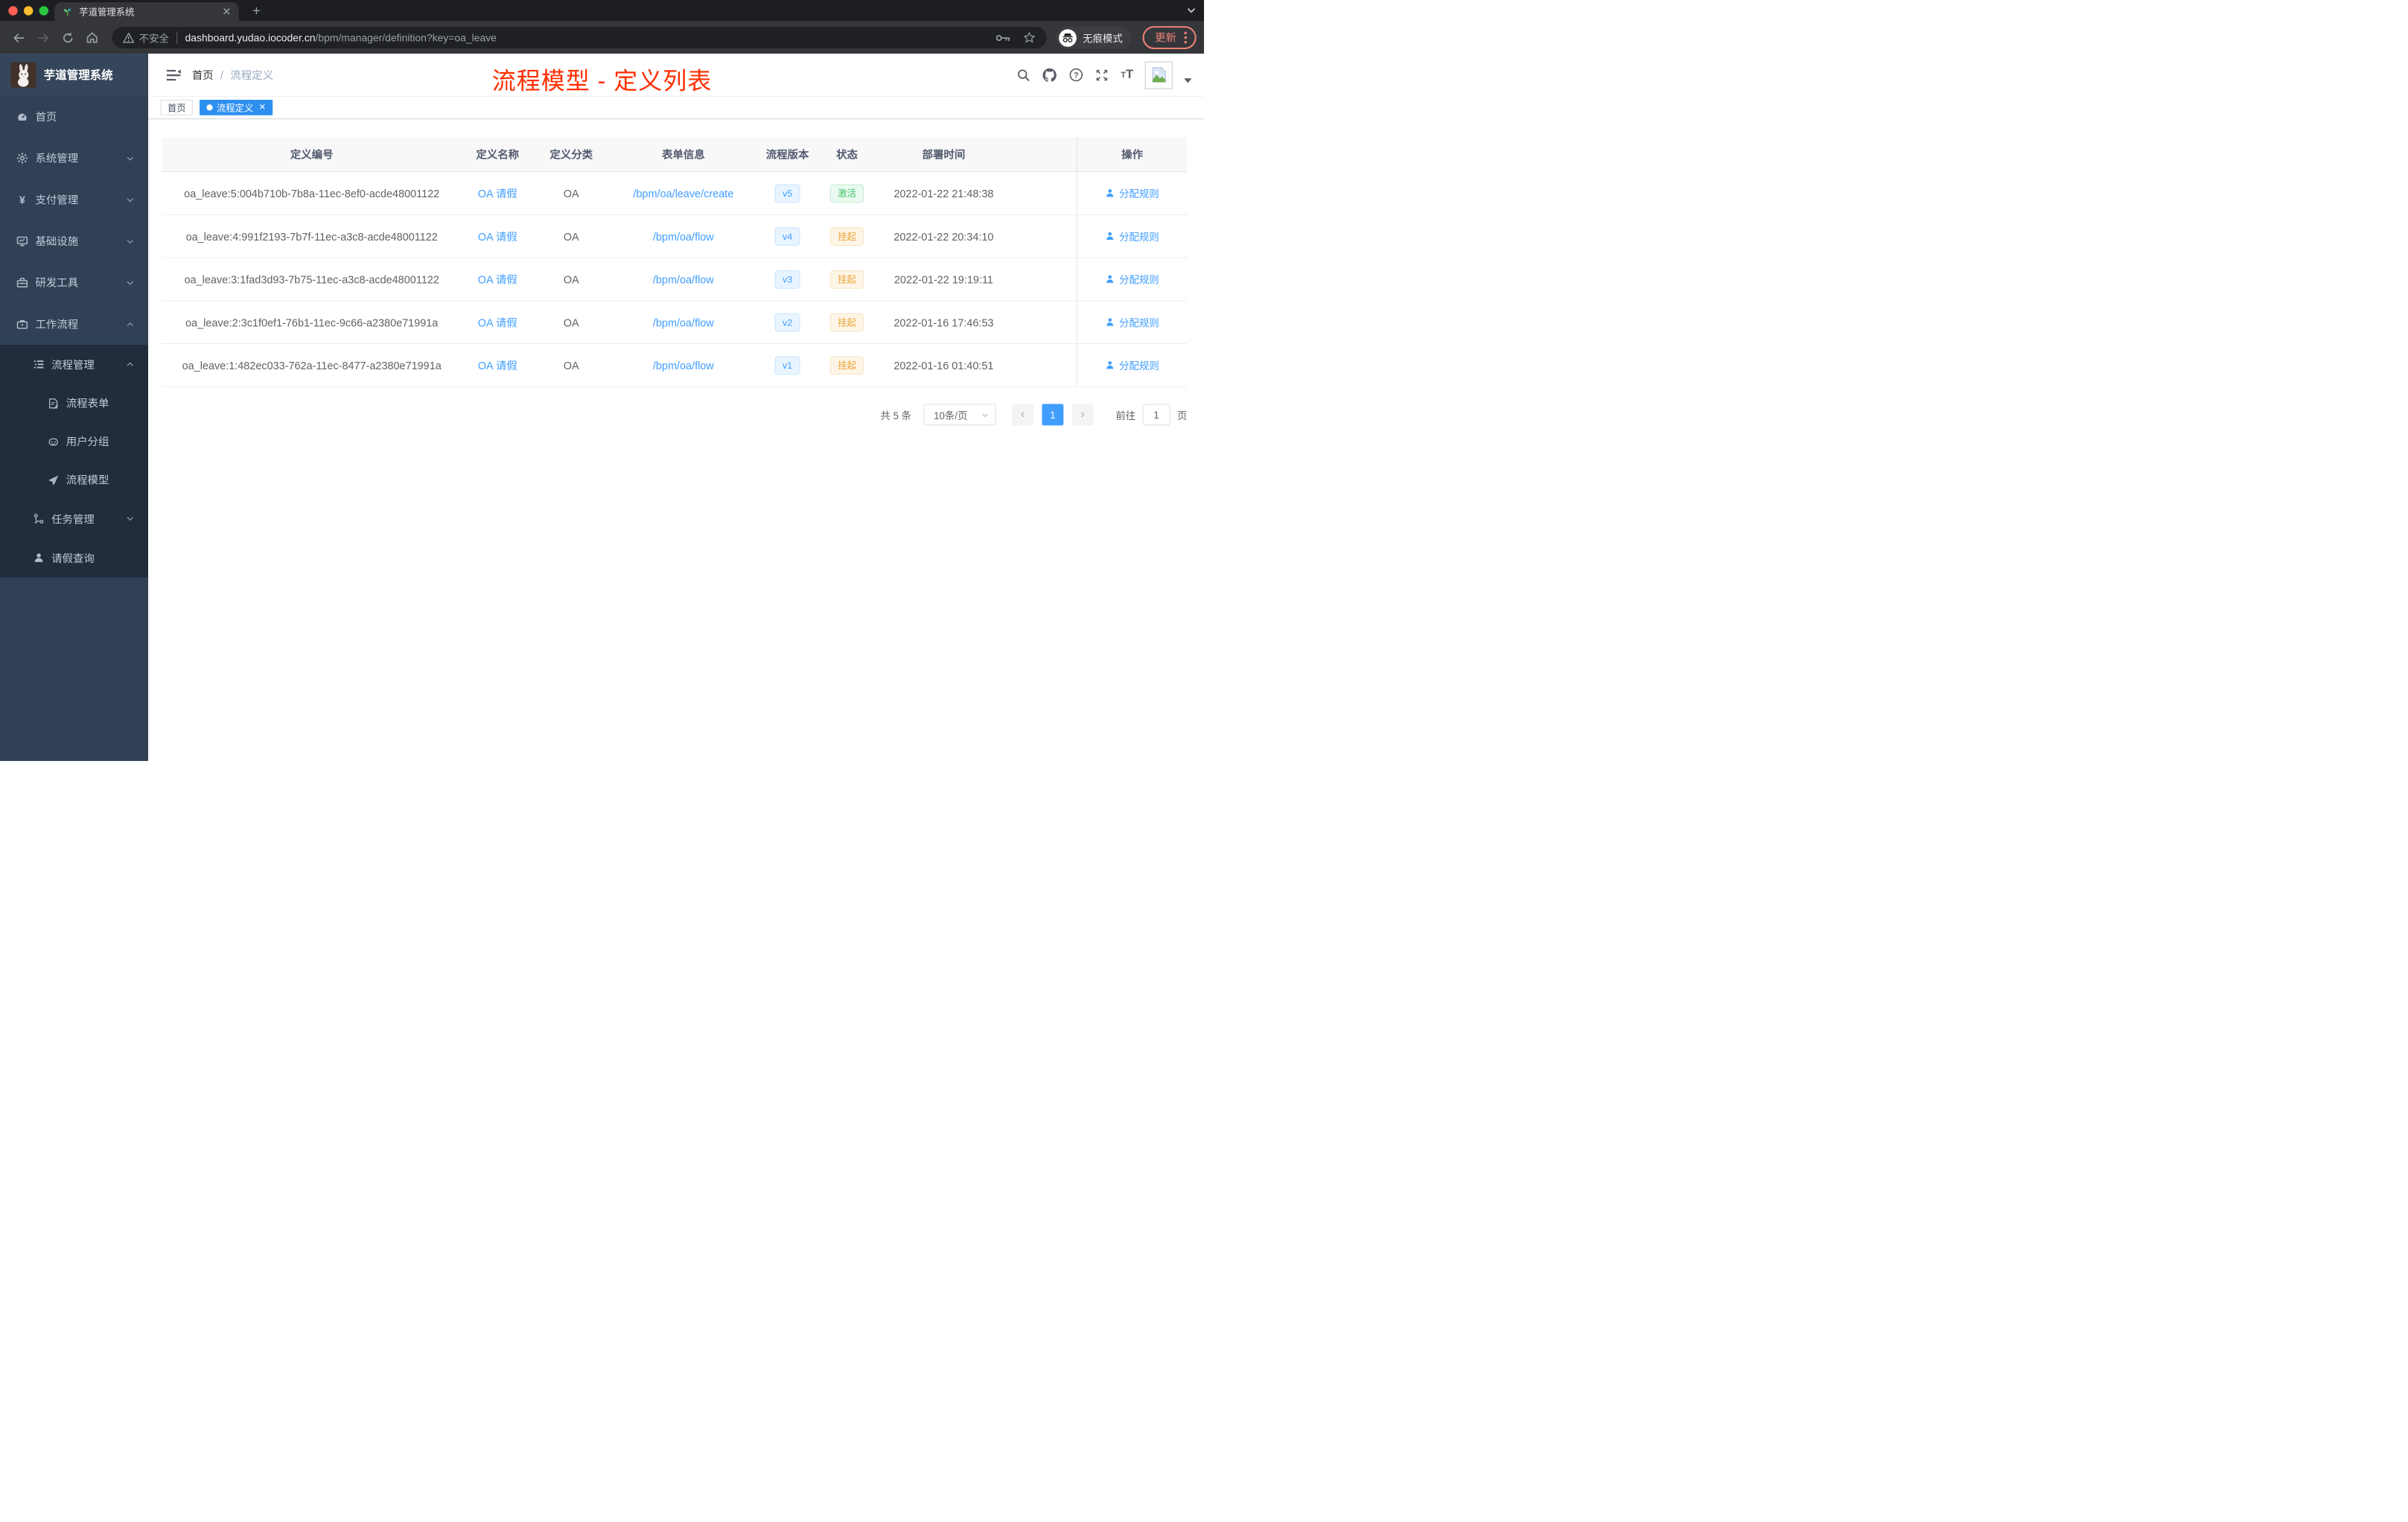  I want to click on help-icon: ?, so click(1076, 75).